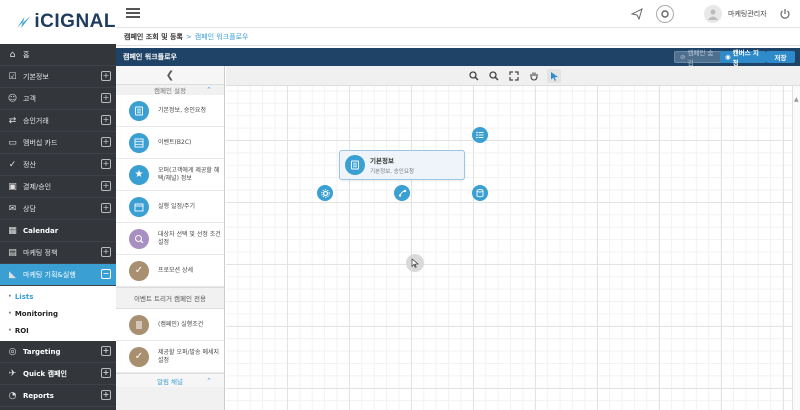 This screenshot has width=800, height=410. I want to click on sidebar-item-payment: ▣ 결제/승인 +, so click(58, 187).